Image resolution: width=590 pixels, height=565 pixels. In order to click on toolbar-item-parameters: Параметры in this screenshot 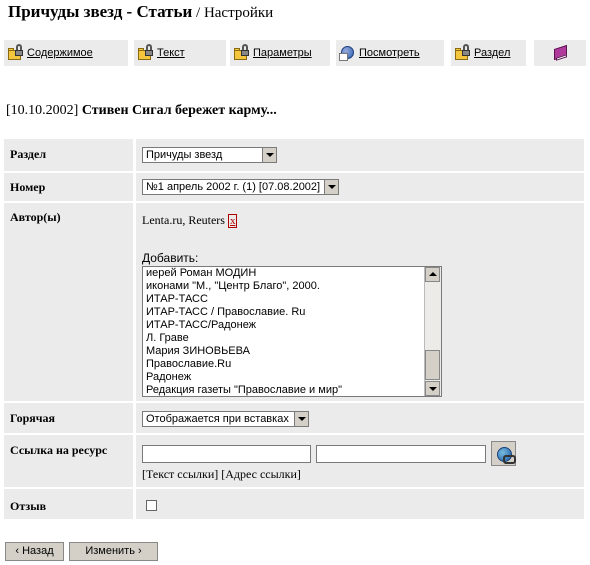, I will do `click(280, 53)`.